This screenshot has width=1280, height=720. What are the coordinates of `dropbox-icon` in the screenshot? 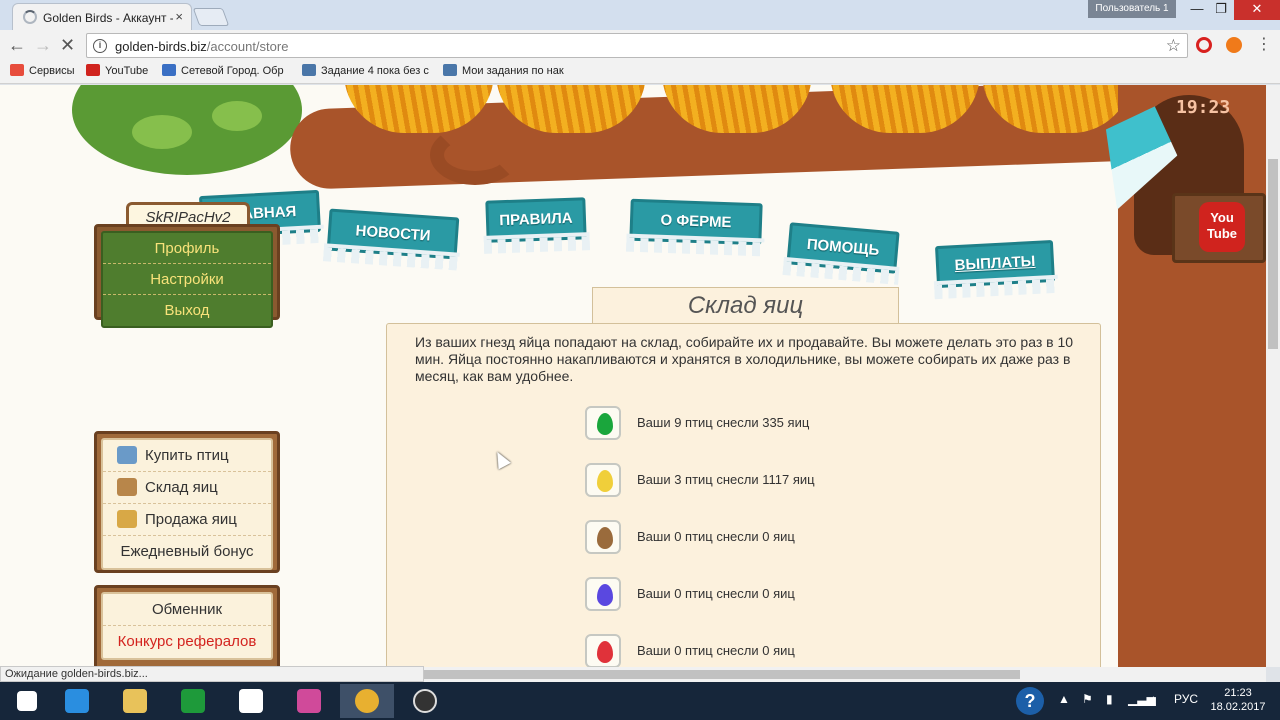 It's located at (251, 701).